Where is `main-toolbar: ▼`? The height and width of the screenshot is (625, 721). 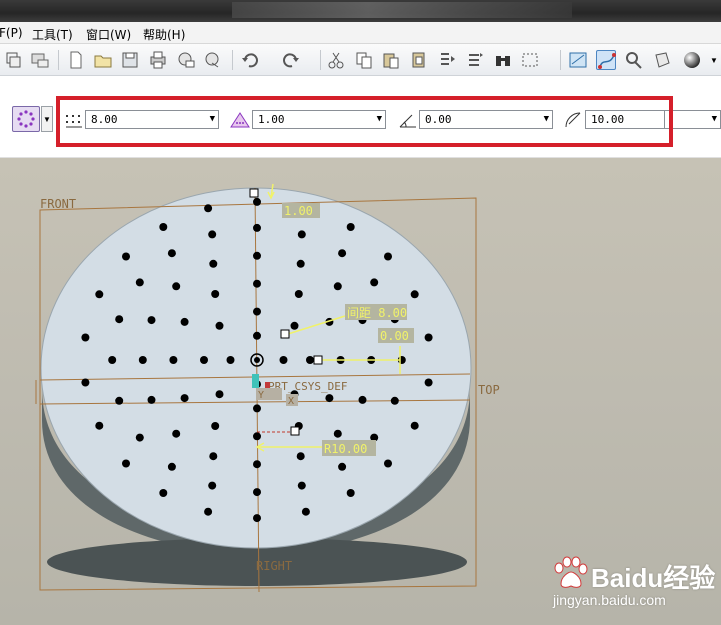
main-toolbar: ▼ is located at coordinates (360, 60).